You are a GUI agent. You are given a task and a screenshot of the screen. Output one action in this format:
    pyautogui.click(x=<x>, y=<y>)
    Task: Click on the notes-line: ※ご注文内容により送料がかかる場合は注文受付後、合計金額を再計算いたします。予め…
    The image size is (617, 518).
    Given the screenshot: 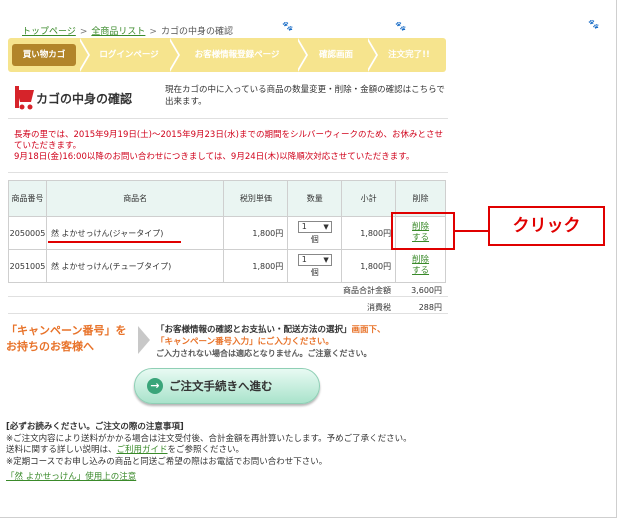 What is the action you would take?
    pyautogui.click(x=209, y=438)
    